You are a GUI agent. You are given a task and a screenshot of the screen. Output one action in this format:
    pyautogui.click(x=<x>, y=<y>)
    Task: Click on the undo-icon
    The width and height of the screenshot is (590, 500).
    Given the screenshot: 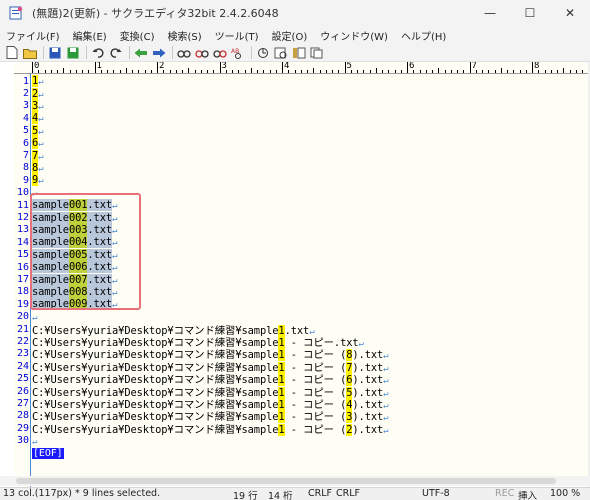 What is the action you would take?
    pyautogui.click(x=98, y=53)
    